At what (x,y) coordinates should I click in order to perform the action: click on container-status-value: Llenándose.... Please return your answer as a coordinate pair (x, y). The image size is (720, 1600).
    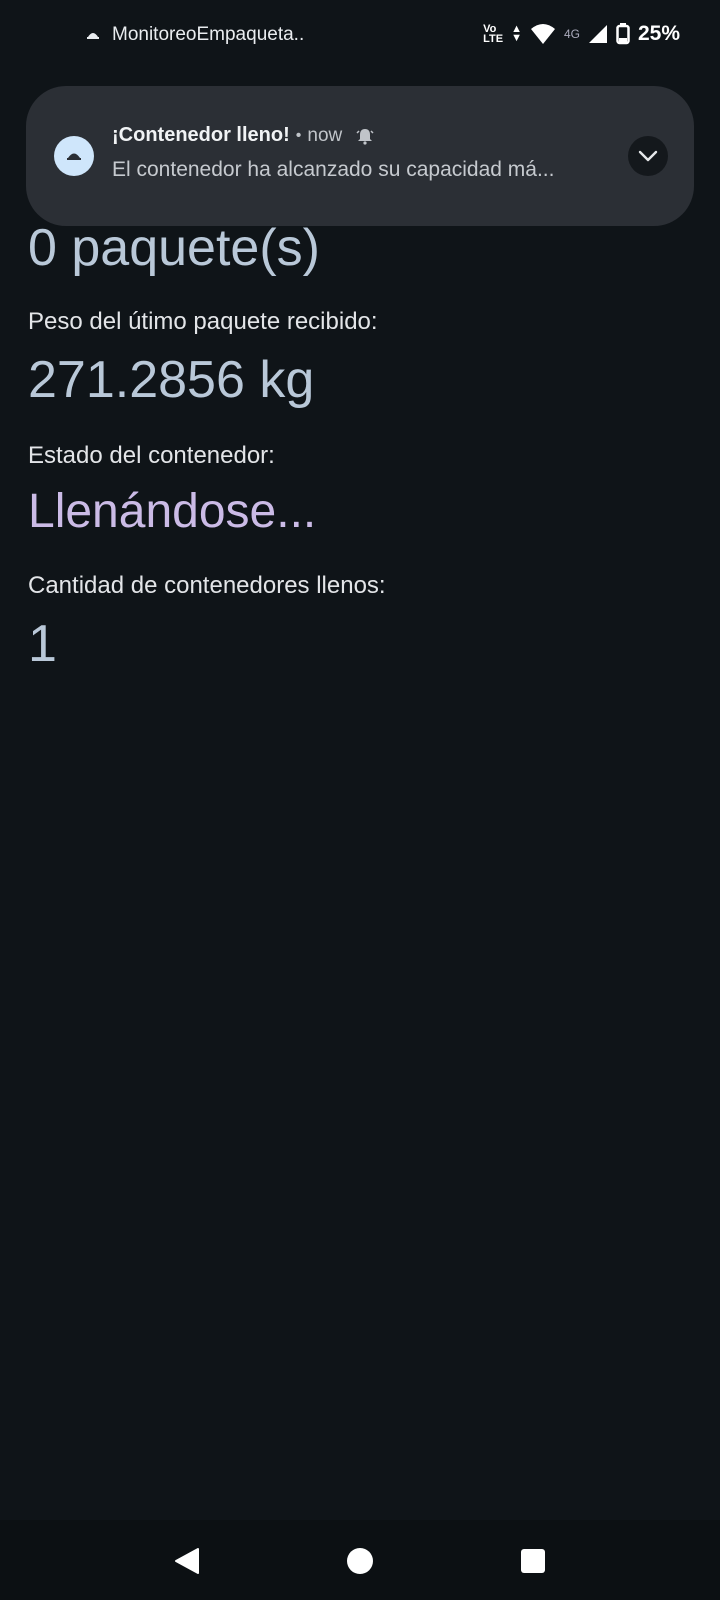
    Looking at the image, I should click on (172, 511).